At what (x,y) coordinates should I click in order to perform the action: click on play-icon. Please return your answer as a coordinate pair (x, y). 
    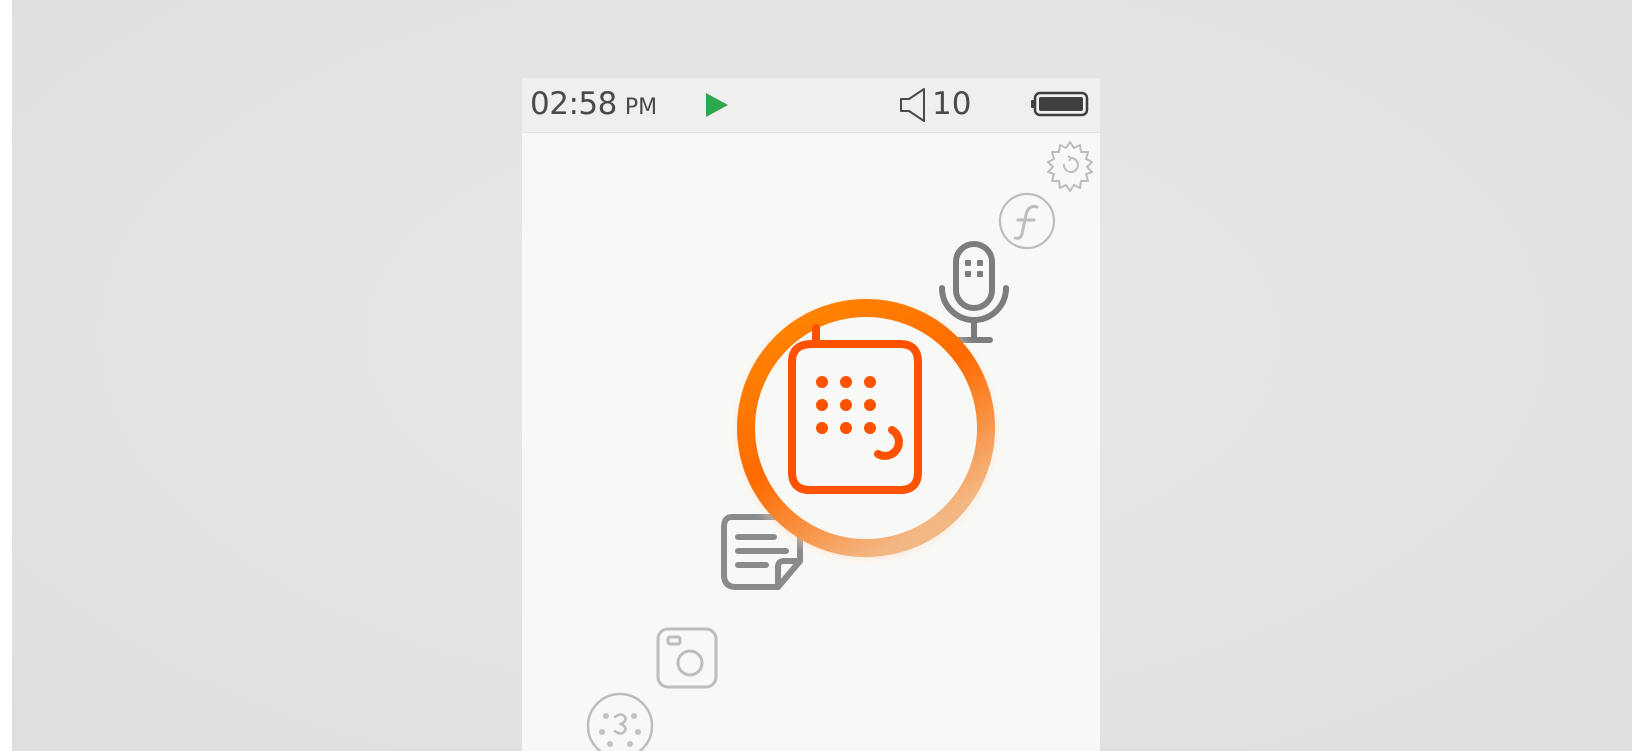
    Looking at the image, I should click on (717, 105).